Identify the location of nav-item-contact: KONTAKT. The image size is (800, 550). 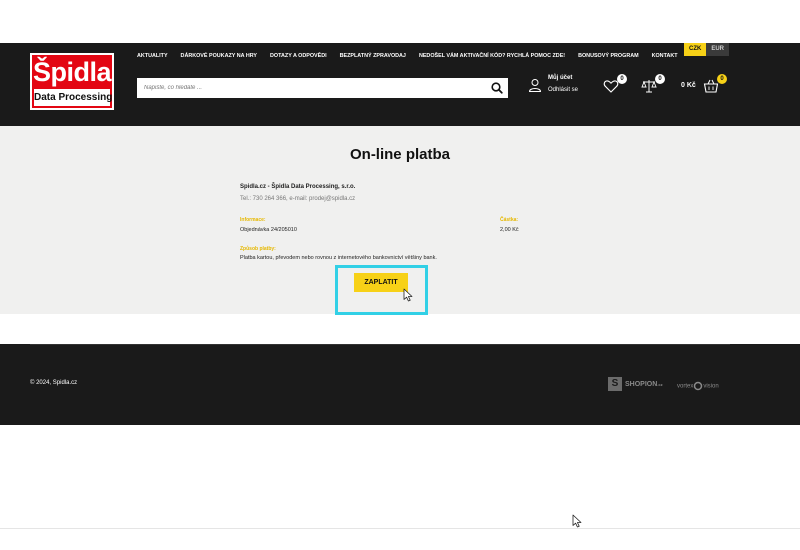
(665, 56).